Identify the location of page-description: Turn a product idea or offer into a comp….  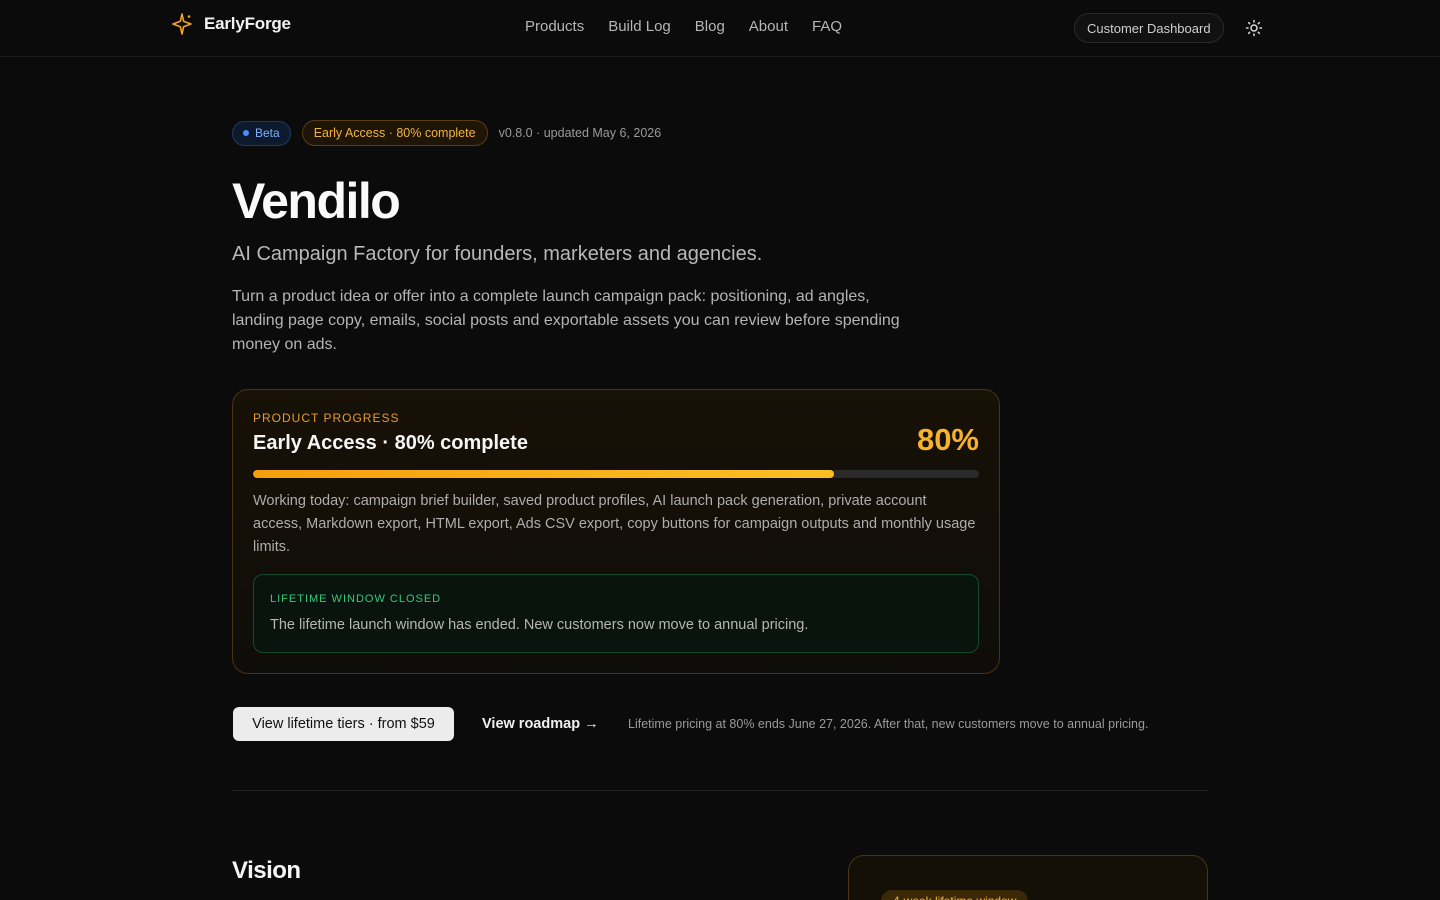
(566, 320).